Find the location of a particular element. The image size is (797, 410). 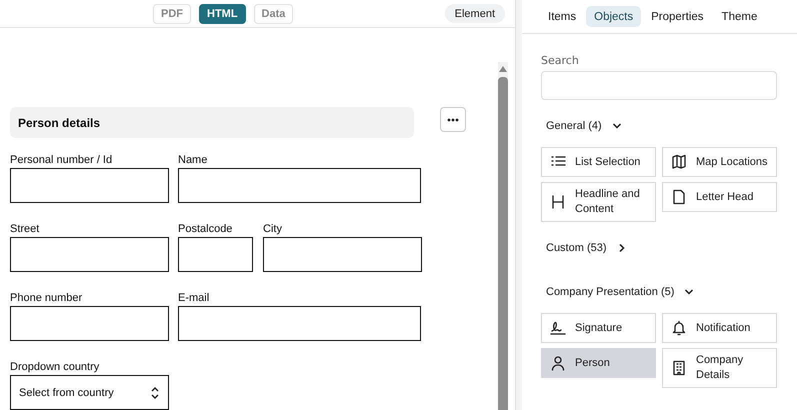

person-icon is located at coordinates (558, 363).